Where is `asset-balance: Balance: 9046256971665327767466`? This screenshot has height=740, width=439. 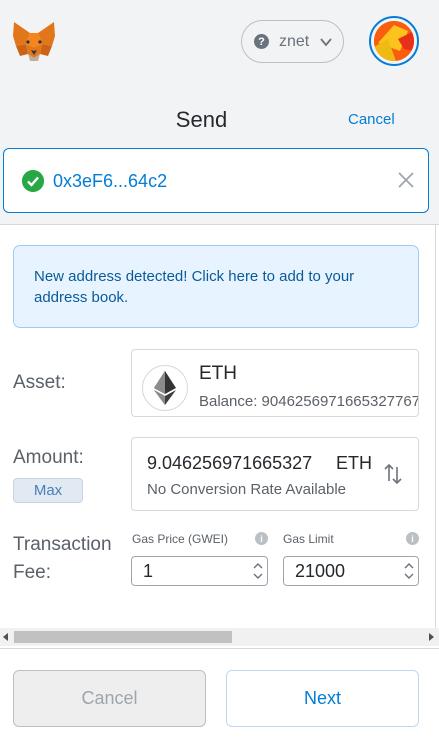
asset-balance: Balance: 9046256971665327767466 is located at coordinates (309, 401).